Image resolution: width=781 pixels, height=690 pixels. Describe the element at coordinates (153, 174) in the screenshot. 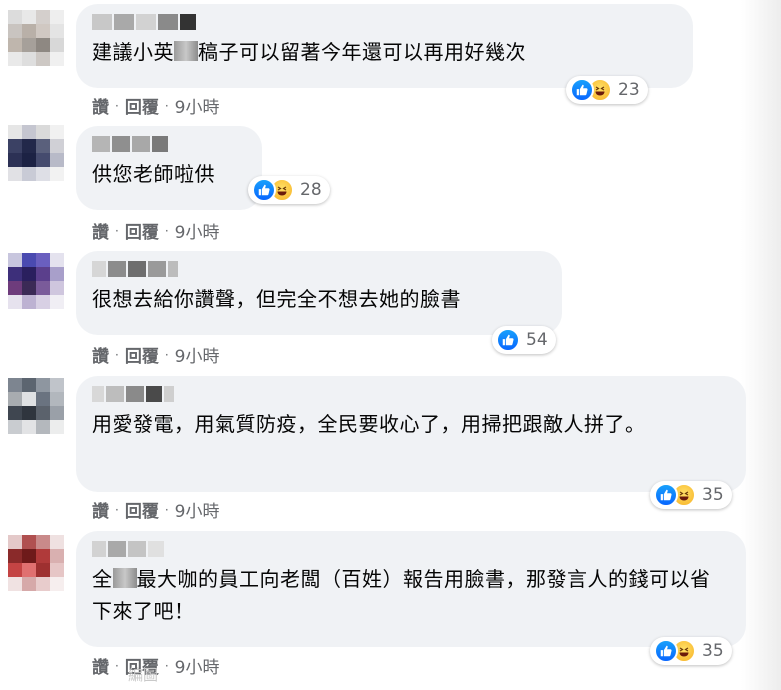

I see `comment-text: 供您老師啦供` at that location.